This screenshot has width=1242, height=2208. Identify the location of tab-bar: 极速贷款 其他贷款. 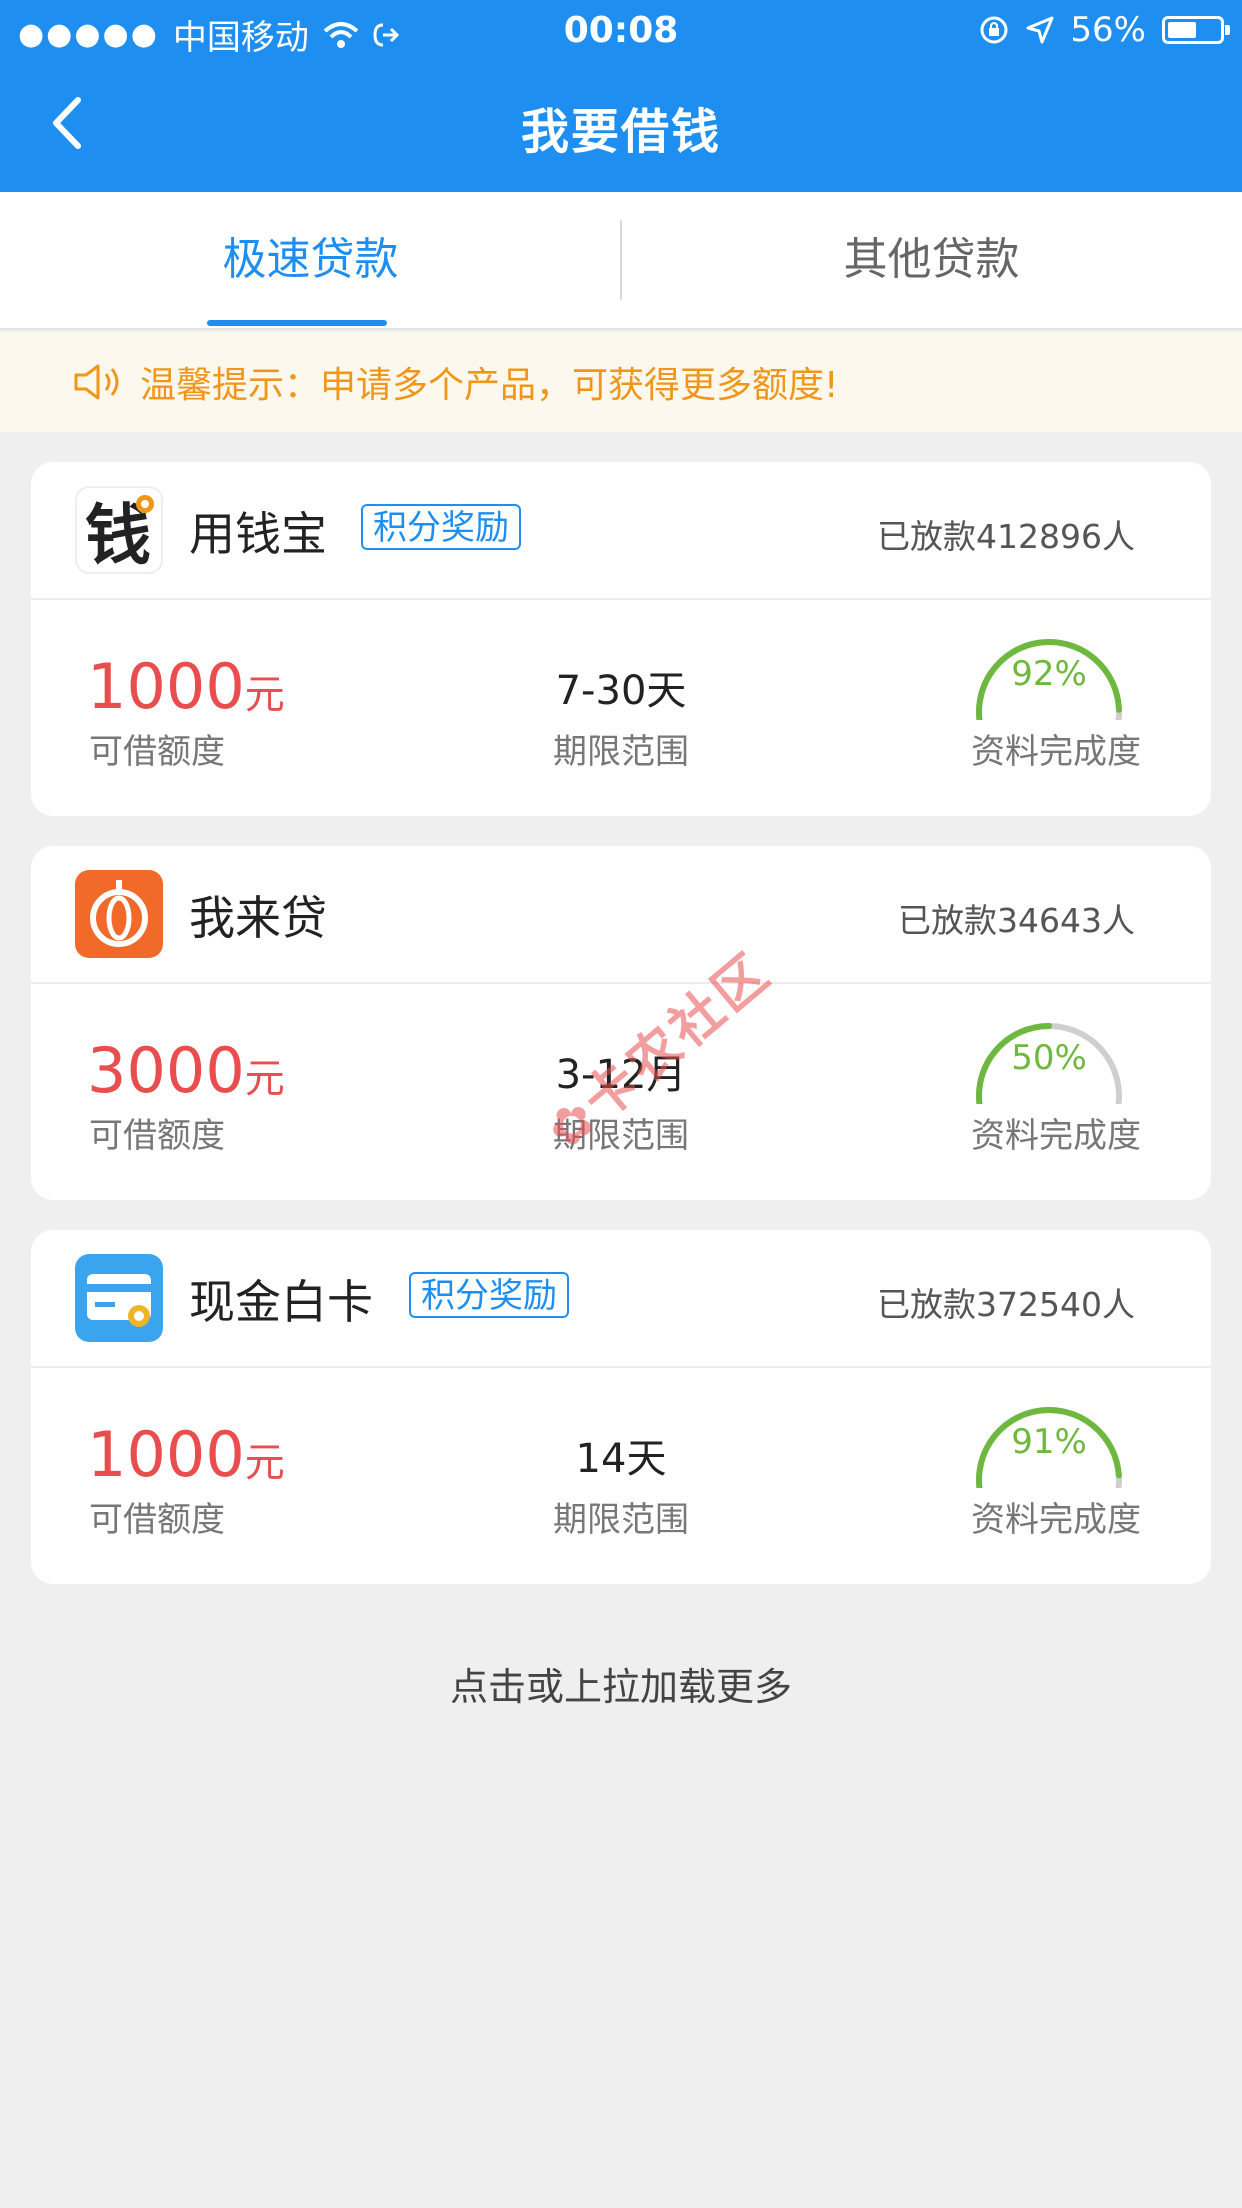
(621, 261).